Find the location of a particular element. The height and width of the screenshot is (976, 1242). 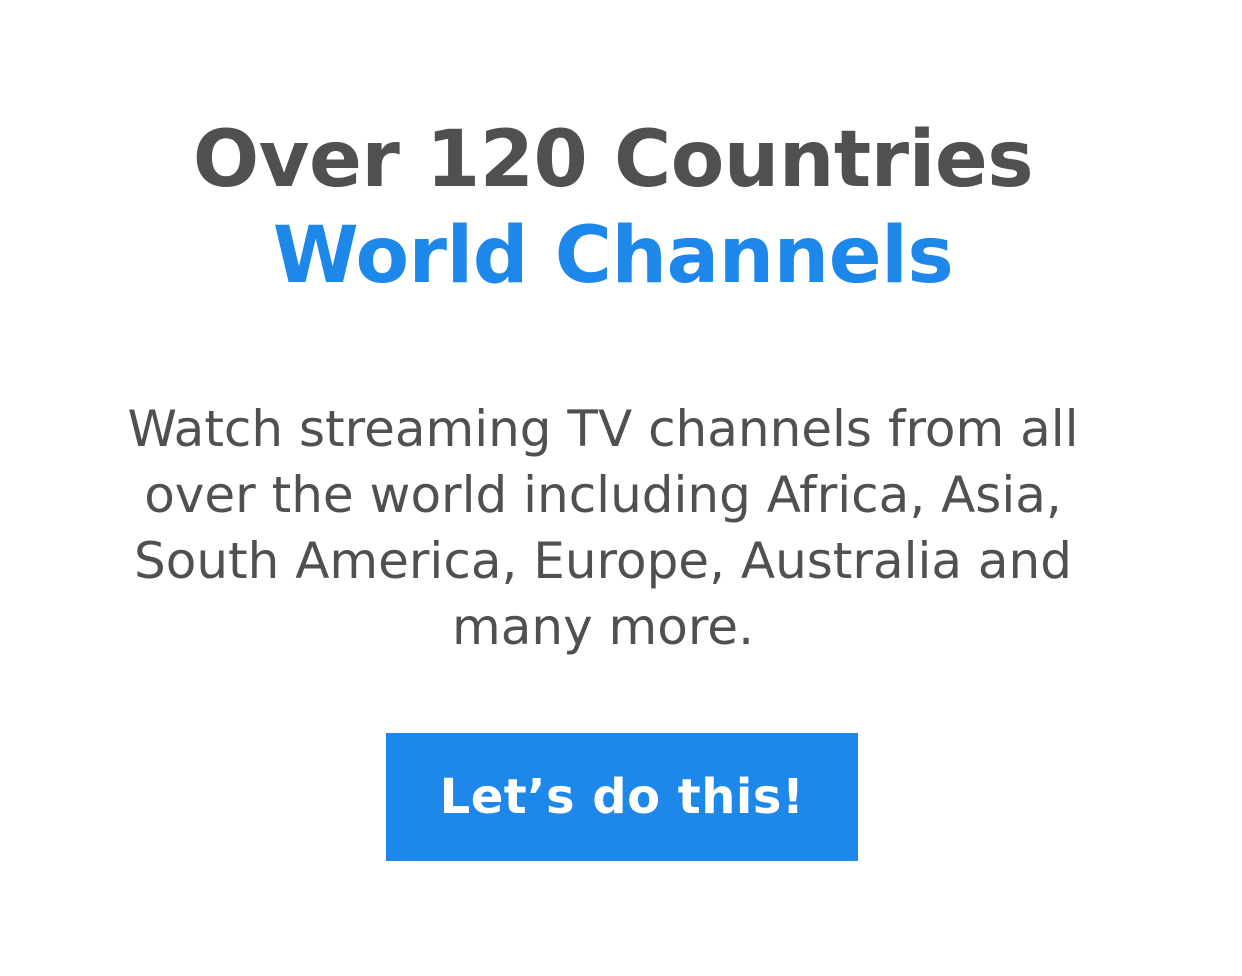

headline-line-channels: World Channels is located at coordinates (613, 256).